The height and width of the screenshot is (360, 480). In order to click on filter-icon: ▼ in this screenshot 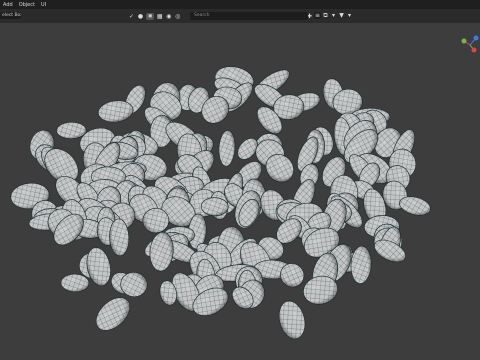, I will do `click(341, 15)`.